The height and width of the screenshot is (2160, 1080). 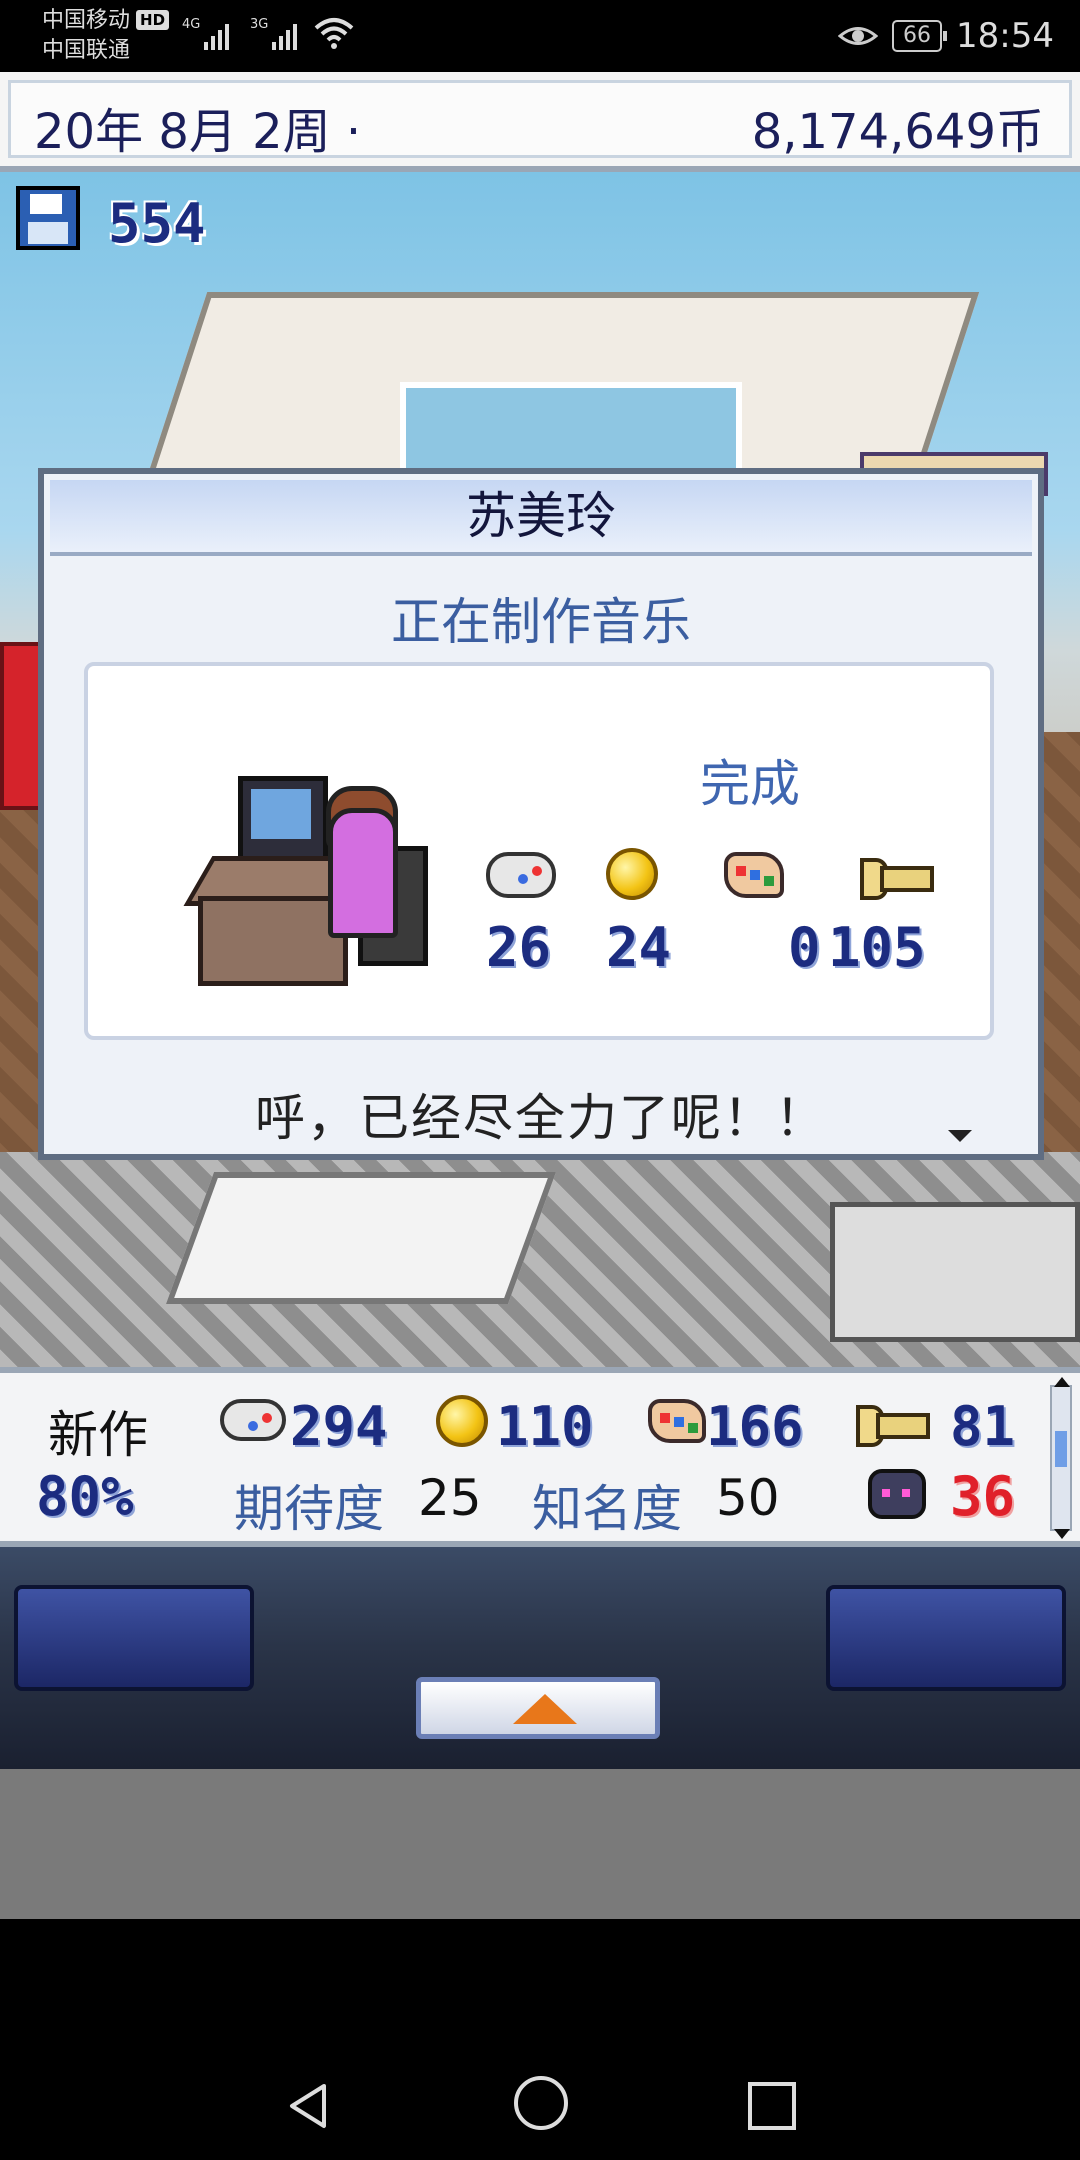 What do you see at coordinates (309, 1509) in the screenshot?
I see `expectation-label: 期待度` at bounding box center [309, 1509].